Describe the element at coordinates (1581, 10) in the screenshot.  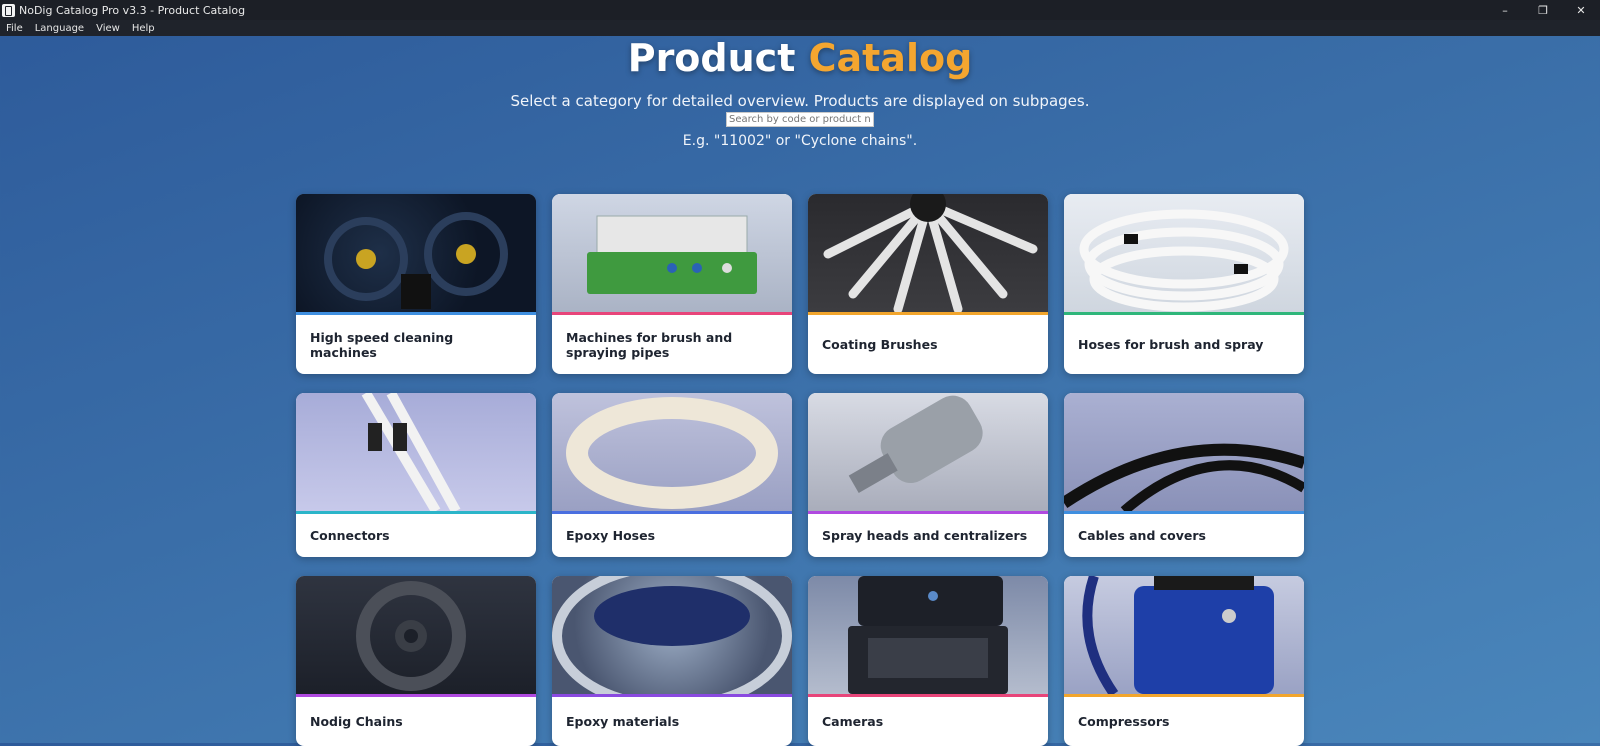
I see `close-button: ✕` at that location.